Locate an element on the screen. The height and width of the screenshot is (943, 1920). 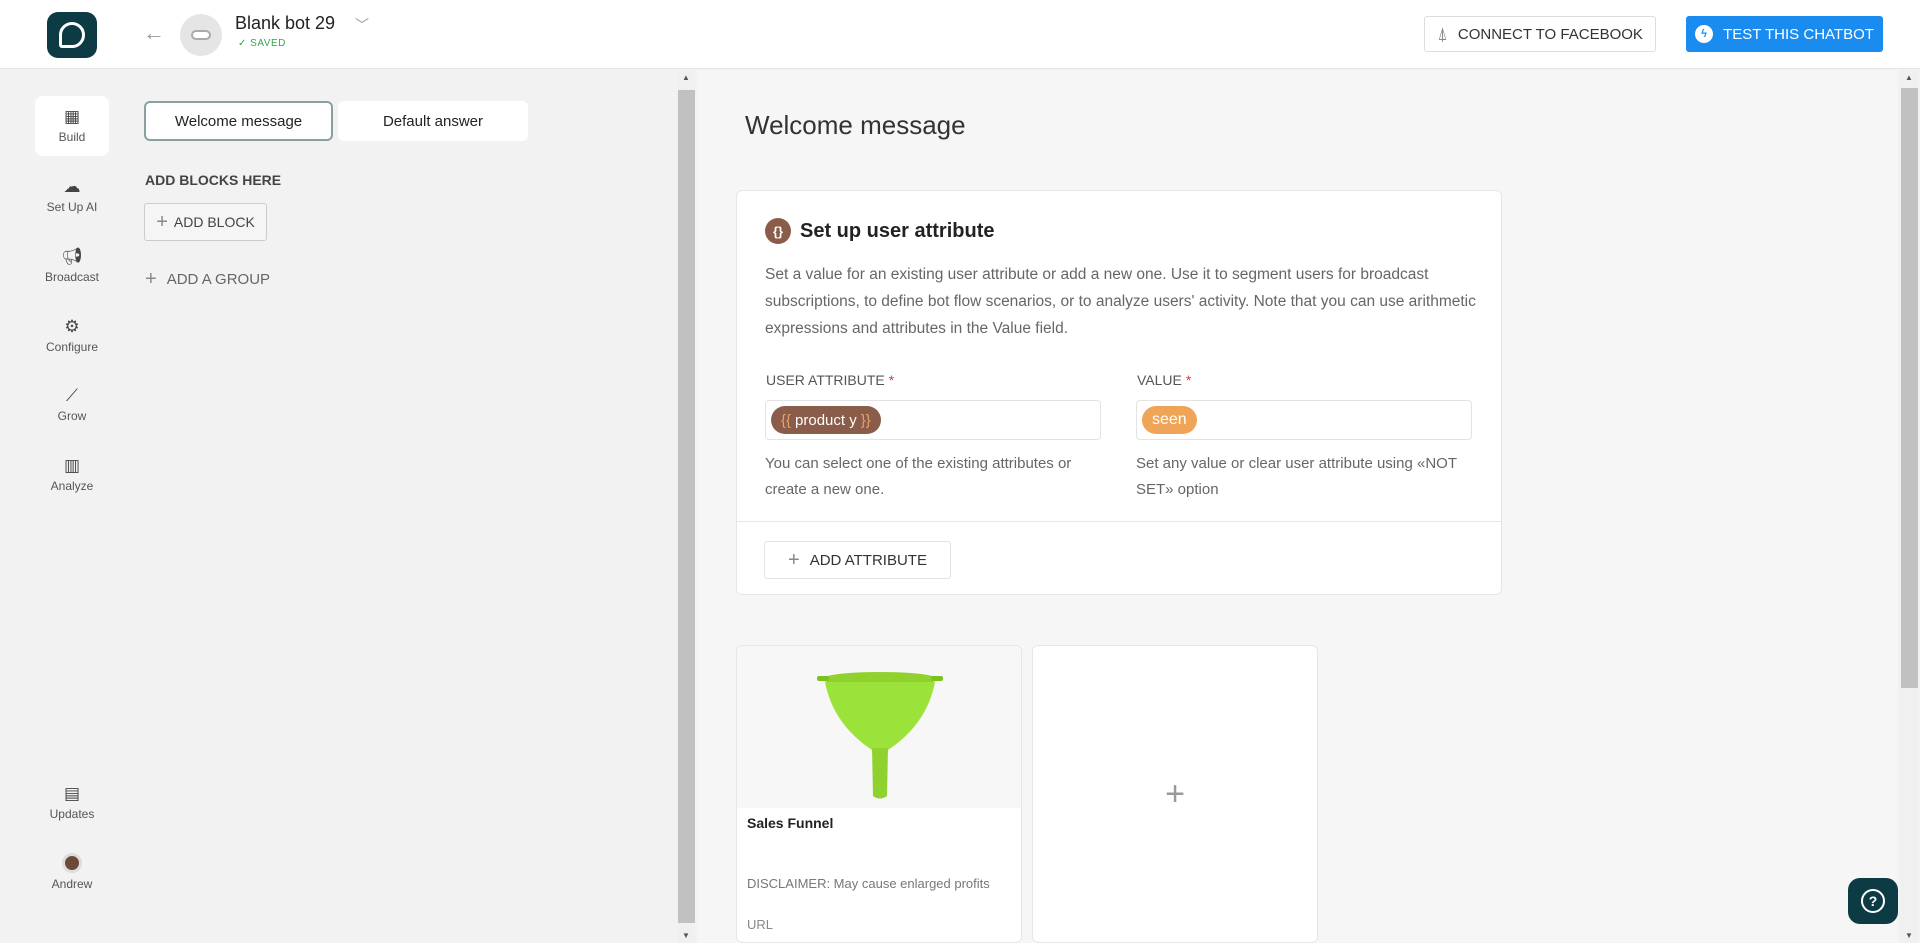
main-scroll-thumb is located at coordinates (1909, 388).